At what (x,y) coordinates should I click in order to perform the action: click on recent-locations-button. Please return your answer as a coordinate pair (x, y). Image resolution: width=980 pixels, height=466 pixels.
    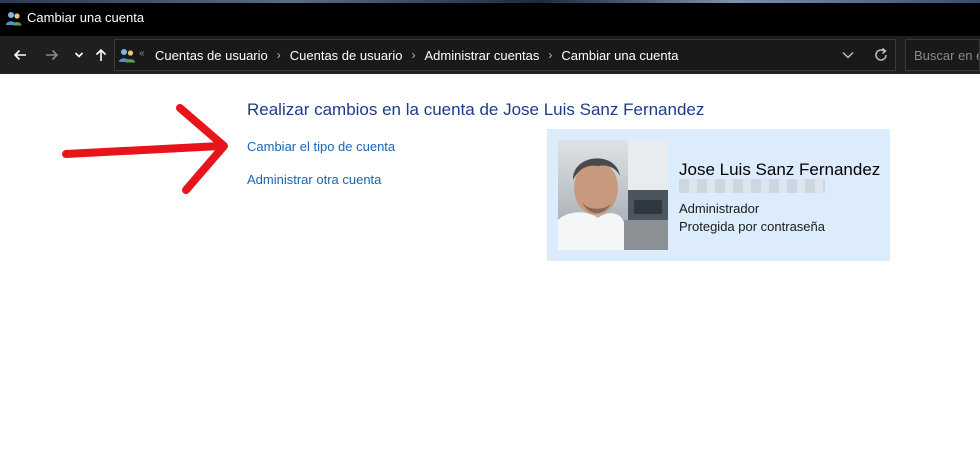
    Looking at the image, I should click on (79, 55).